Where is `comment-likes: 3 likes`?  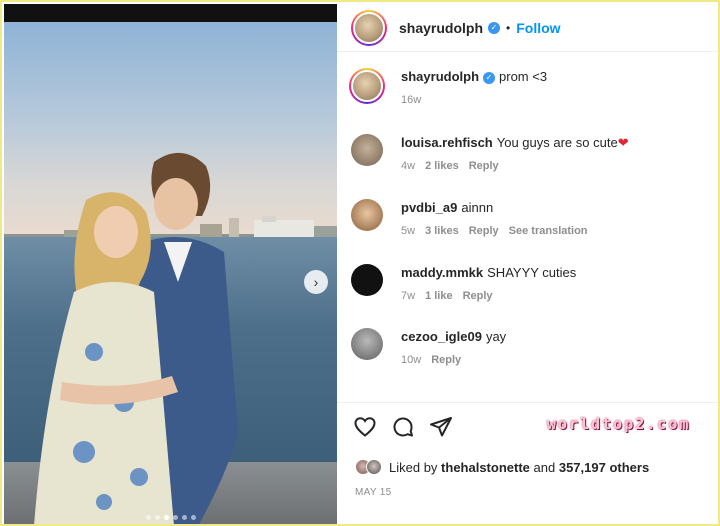 comment-likes: 3 likes is located at coordinates (442, 231).